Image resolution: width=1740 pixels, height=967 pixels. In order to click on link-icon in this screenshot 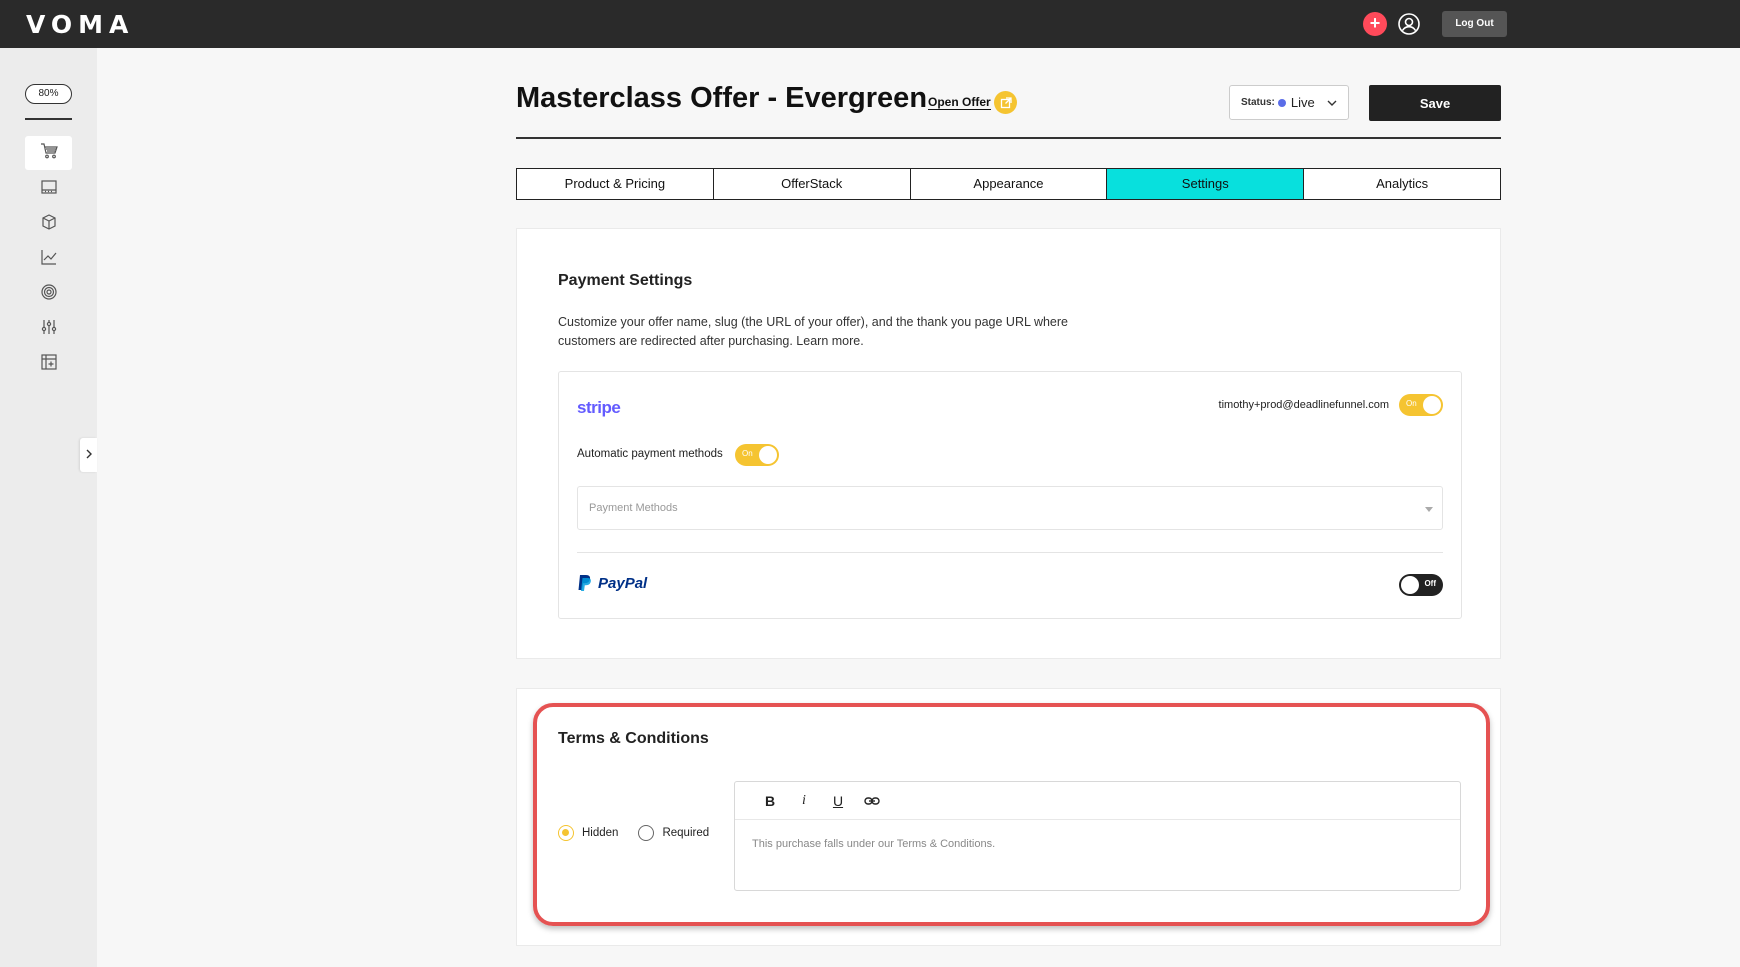, I will do `click(872, 801)`.